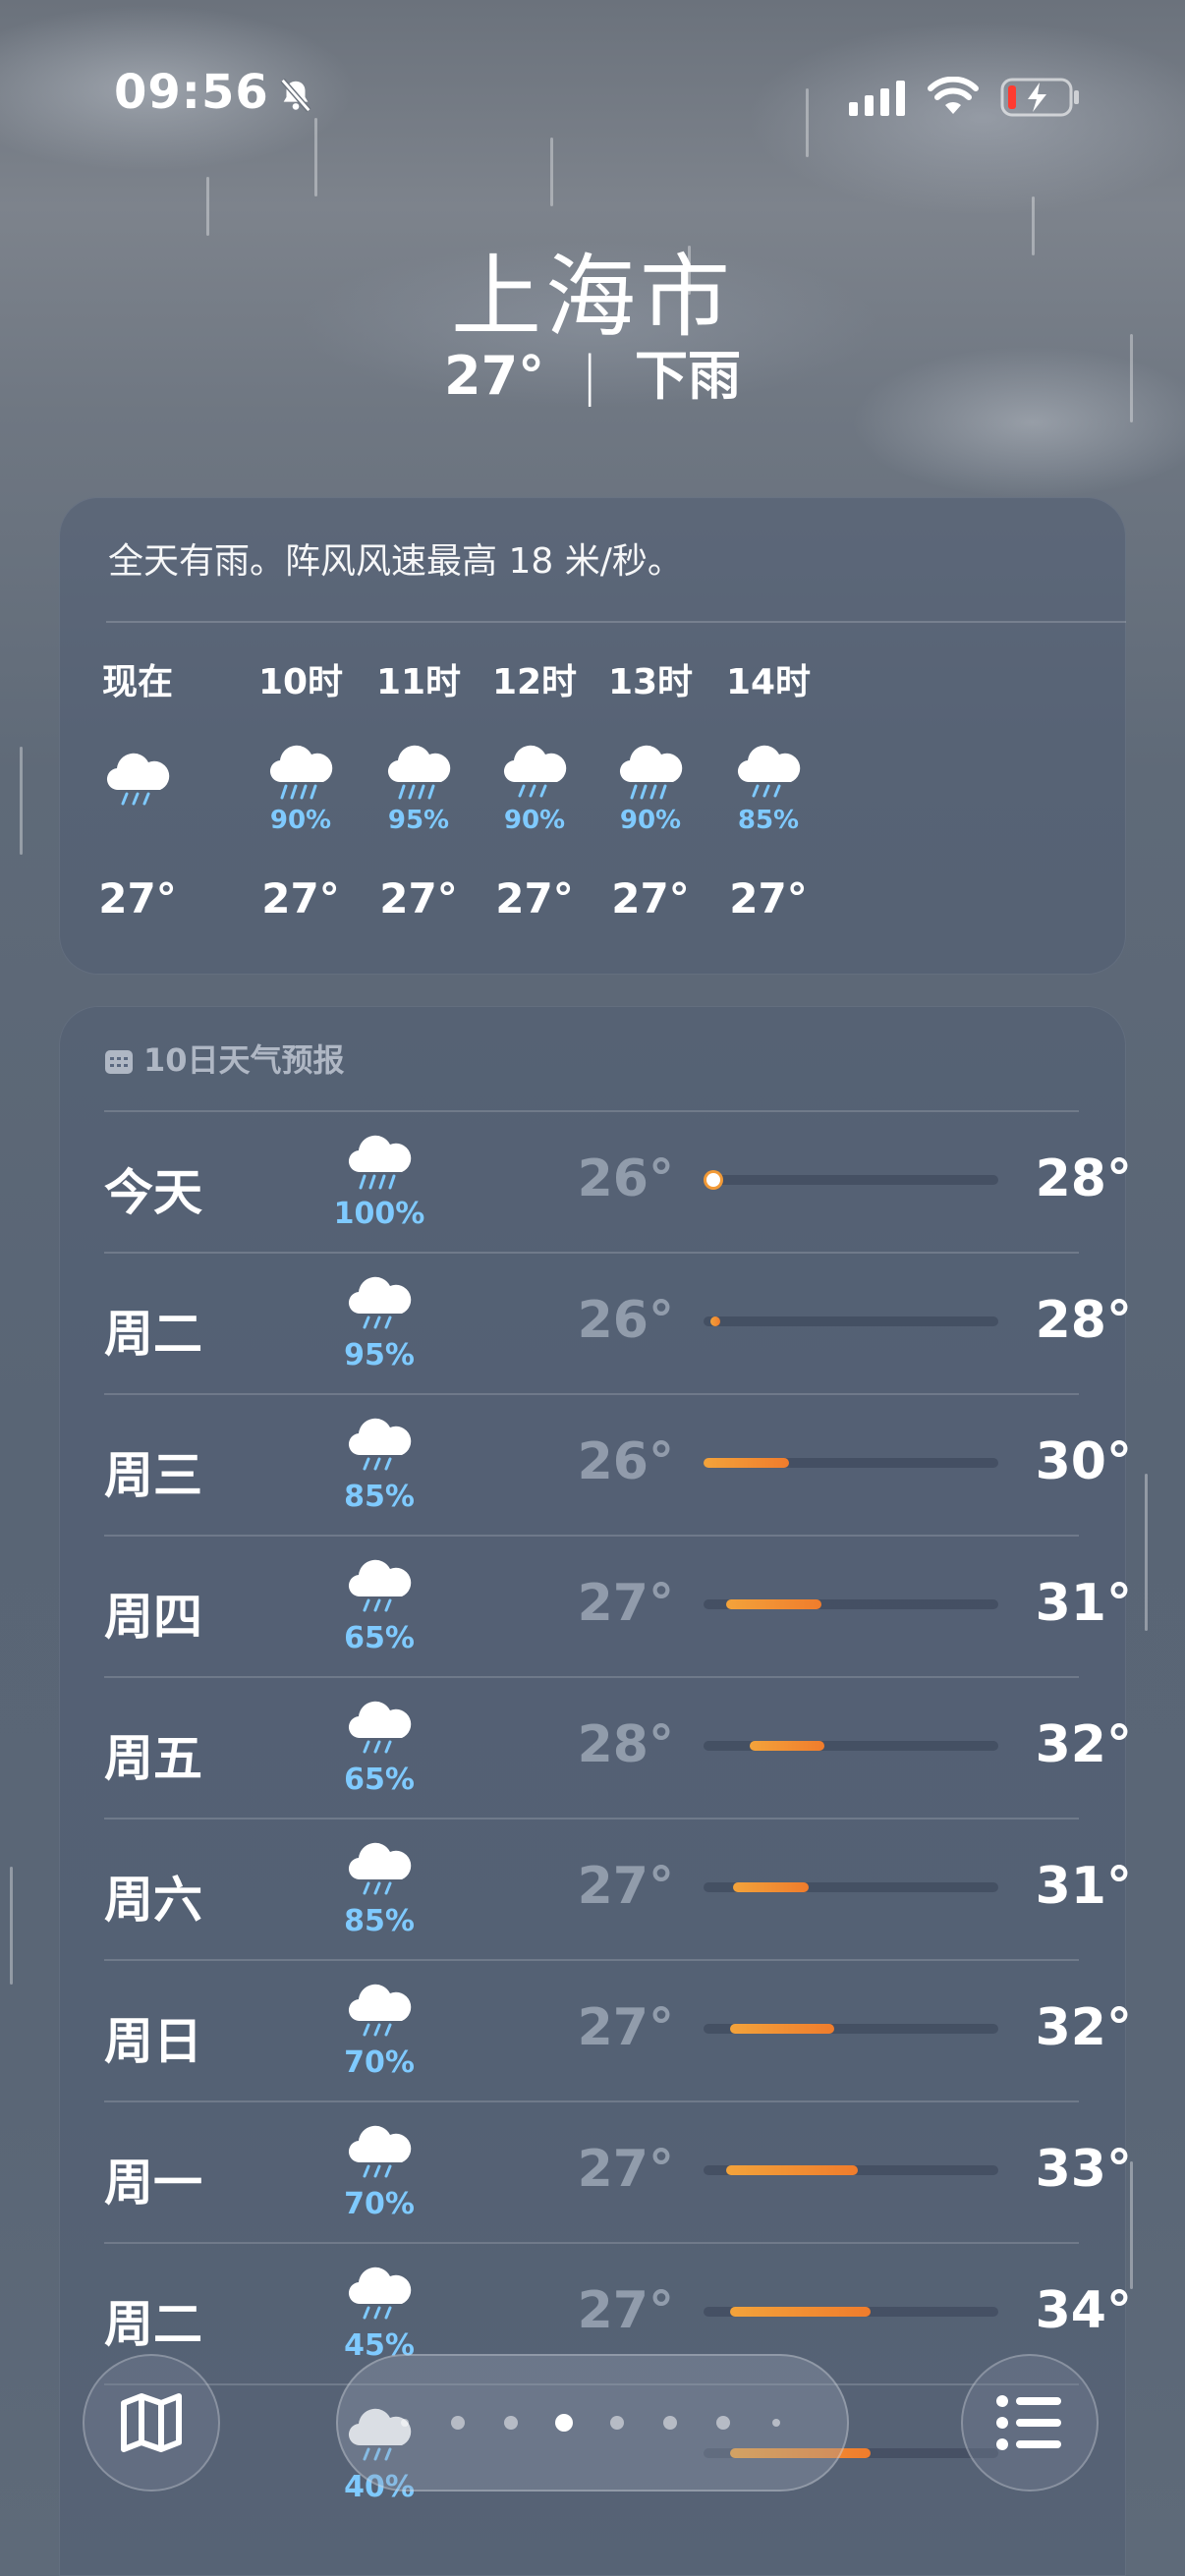 Image resolution: width=1185 pixels, height=2576 pixels. What do you see at coordinates (153, 1617) in the screenshot?
I see `day-label: 周四` at bounding box center [153, 1617].